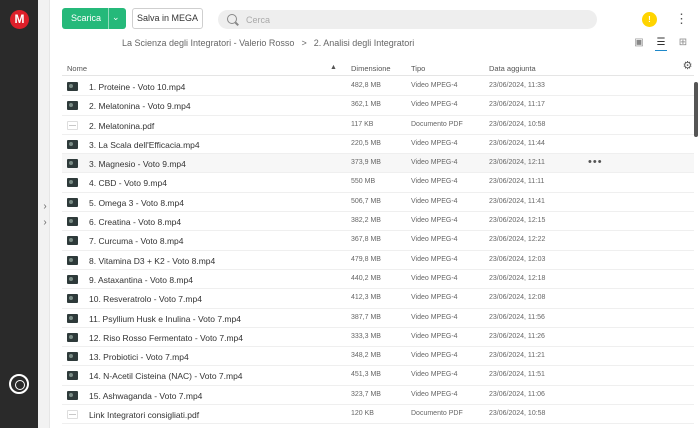  I want to click on search-bar, so click(407, 19).